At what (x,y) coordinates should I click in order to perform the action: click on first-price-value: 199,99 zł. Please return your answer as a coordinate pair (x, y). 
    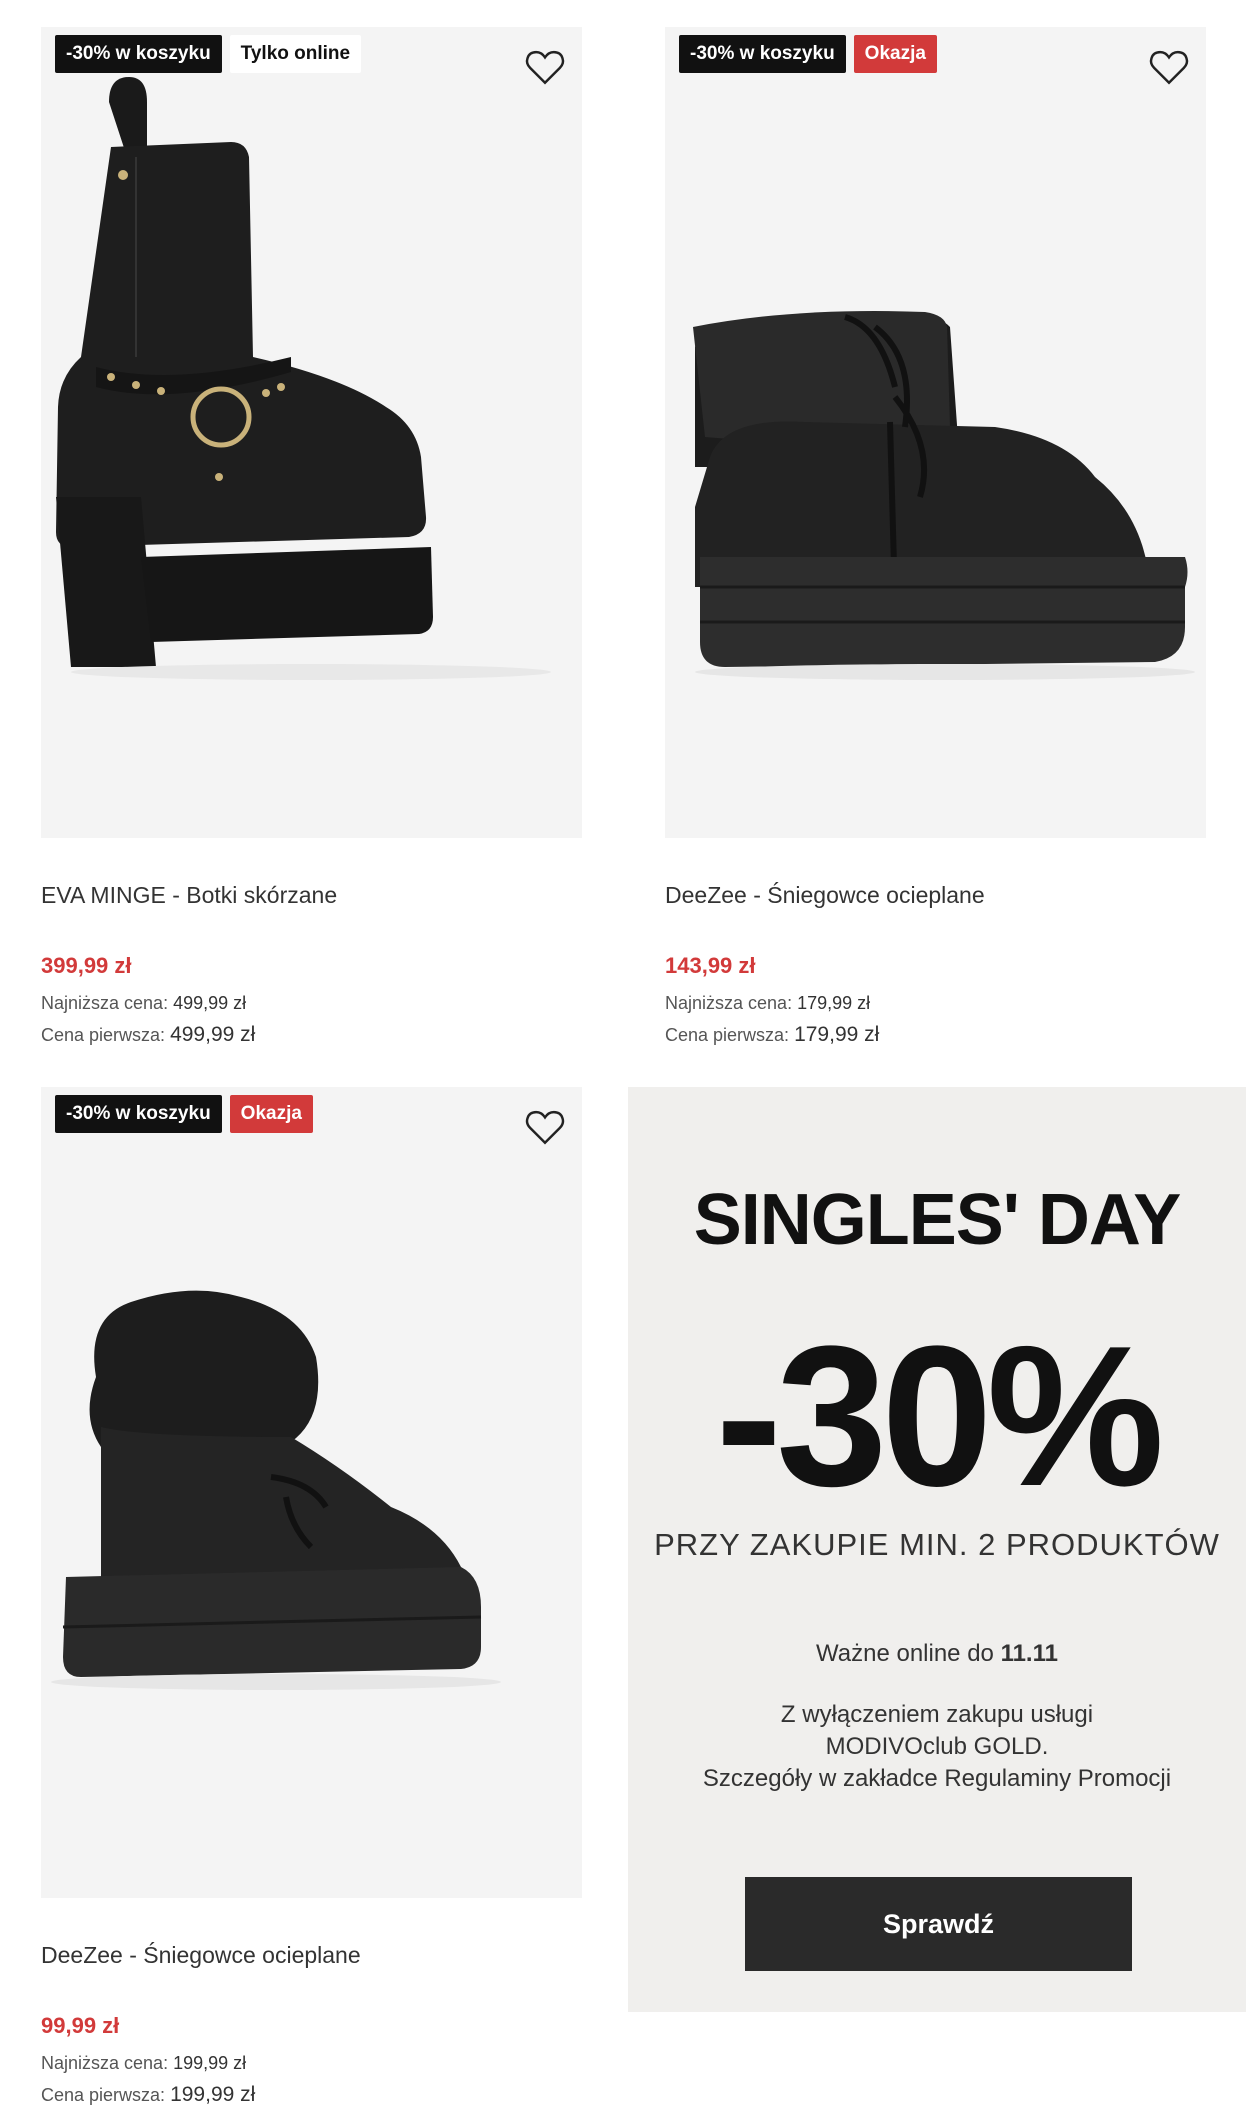
    Looking at the image, I should click on (213, 2094).